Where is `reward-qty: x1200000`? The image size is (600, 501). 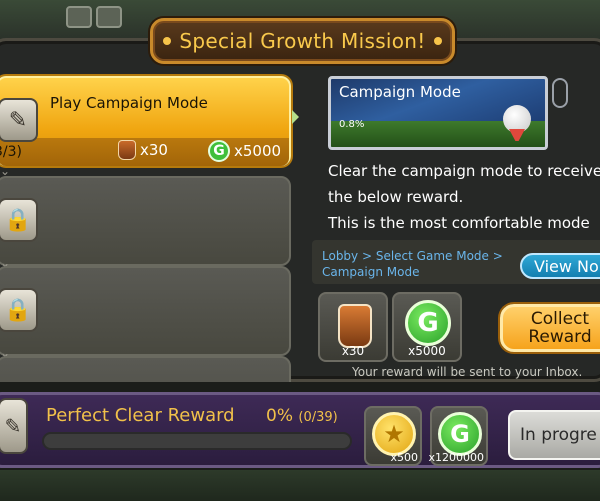
reward-qty: x1200000 is located at coordinates (456, 457).